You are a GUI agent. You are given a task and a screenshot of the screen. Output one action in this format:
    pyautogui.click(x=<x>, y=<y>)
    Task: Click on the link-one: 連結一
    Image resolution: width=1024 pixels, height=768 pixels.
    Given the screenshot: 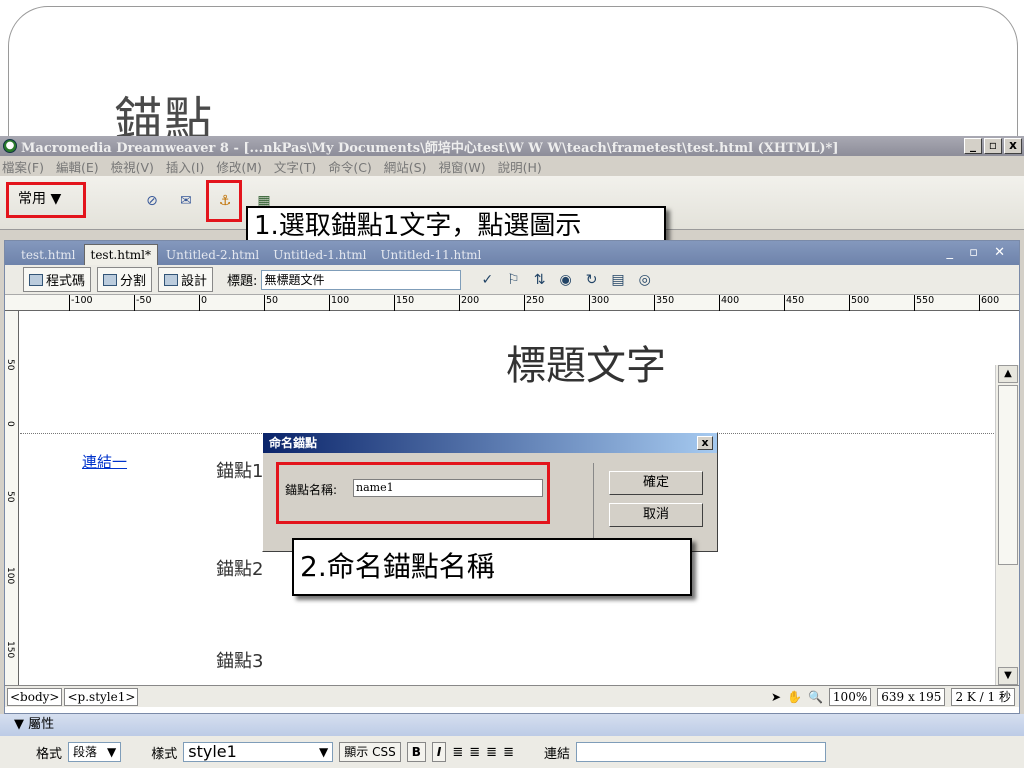 What is the action you would take?
    pyautogui.click(x=104, y=461)
    